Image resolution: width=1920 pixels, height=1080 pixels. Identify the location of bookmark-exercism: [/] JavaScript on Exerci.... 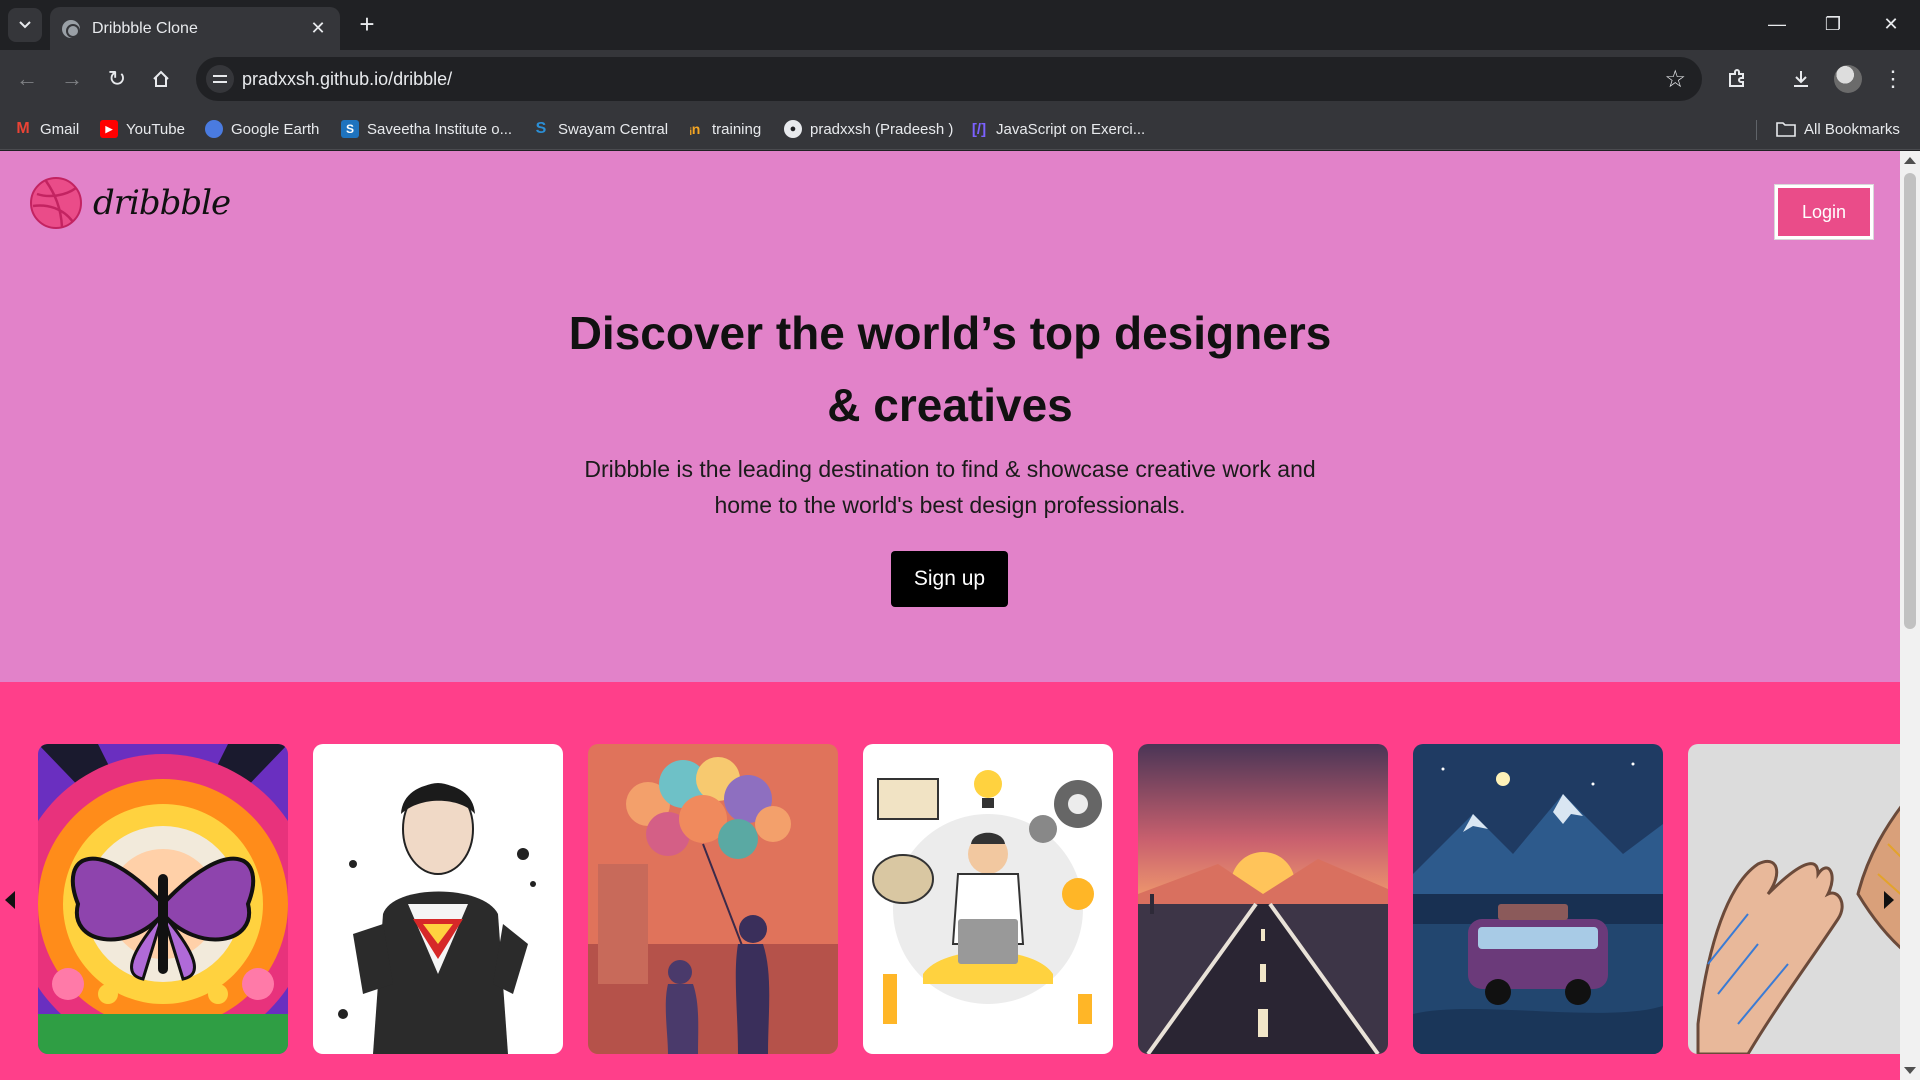
(1057, 129).